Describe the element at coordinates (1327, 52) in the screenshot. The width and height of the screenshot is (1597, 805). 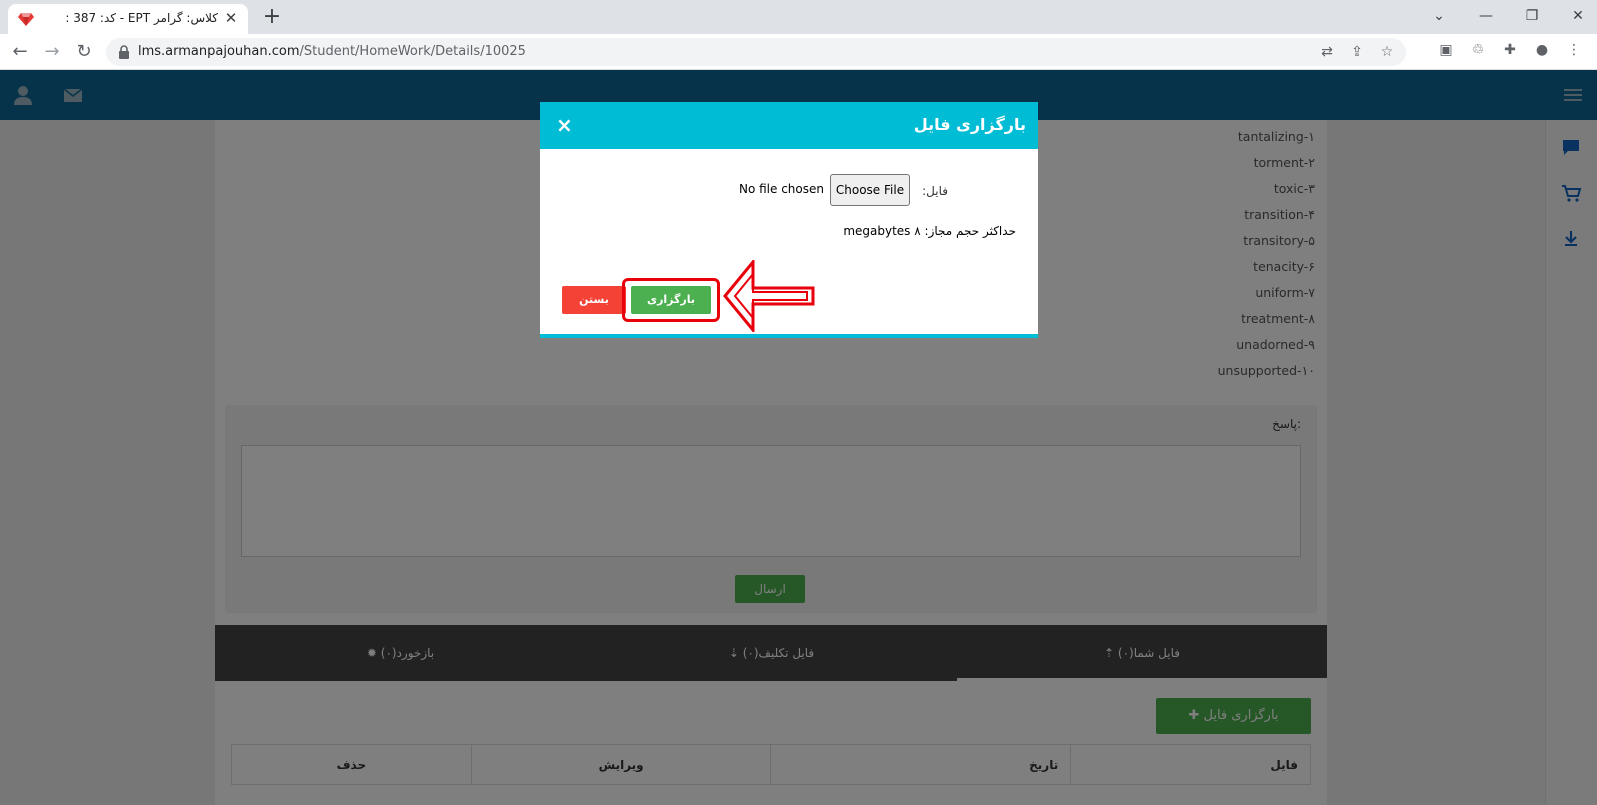
I see `translate-icon: ⇄` at that location.